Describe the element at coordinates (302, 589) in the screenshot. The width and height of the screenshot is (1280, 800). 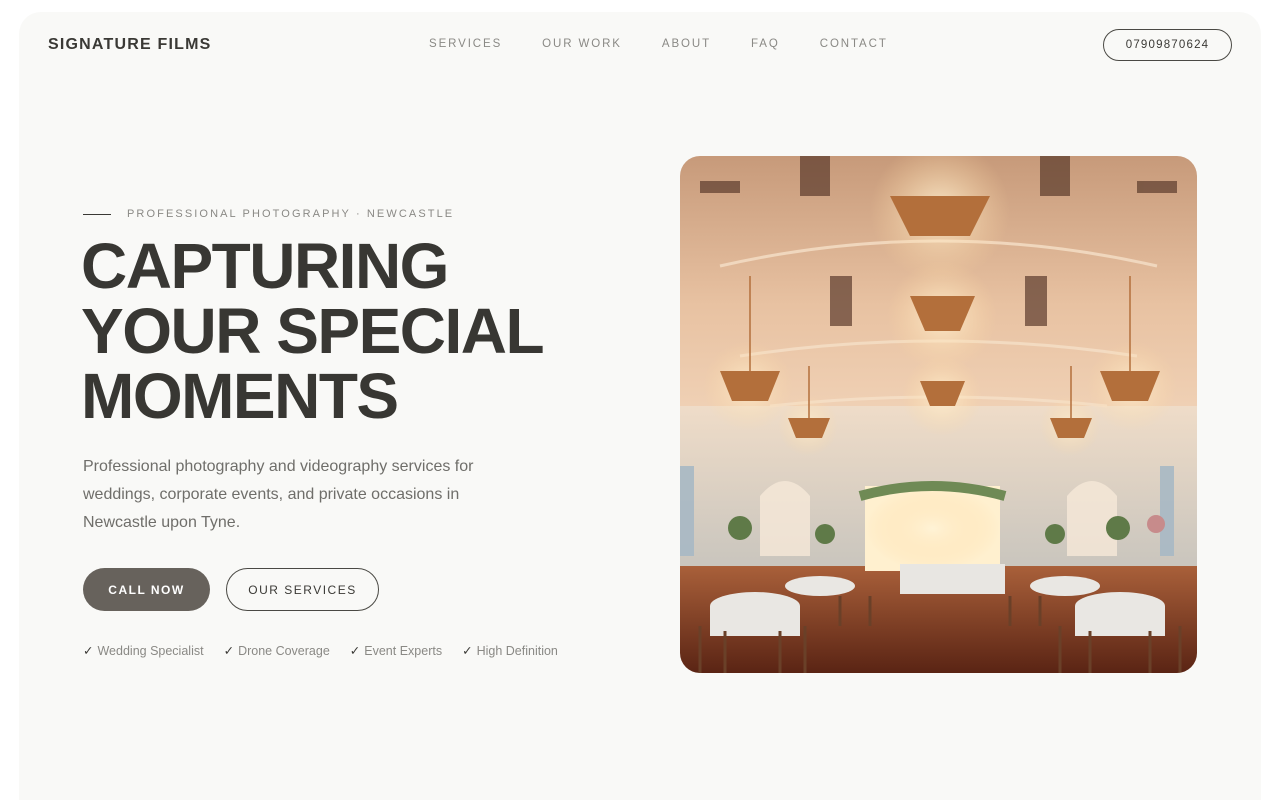
I see `our-services-button: OUR SERVICES` at that location.